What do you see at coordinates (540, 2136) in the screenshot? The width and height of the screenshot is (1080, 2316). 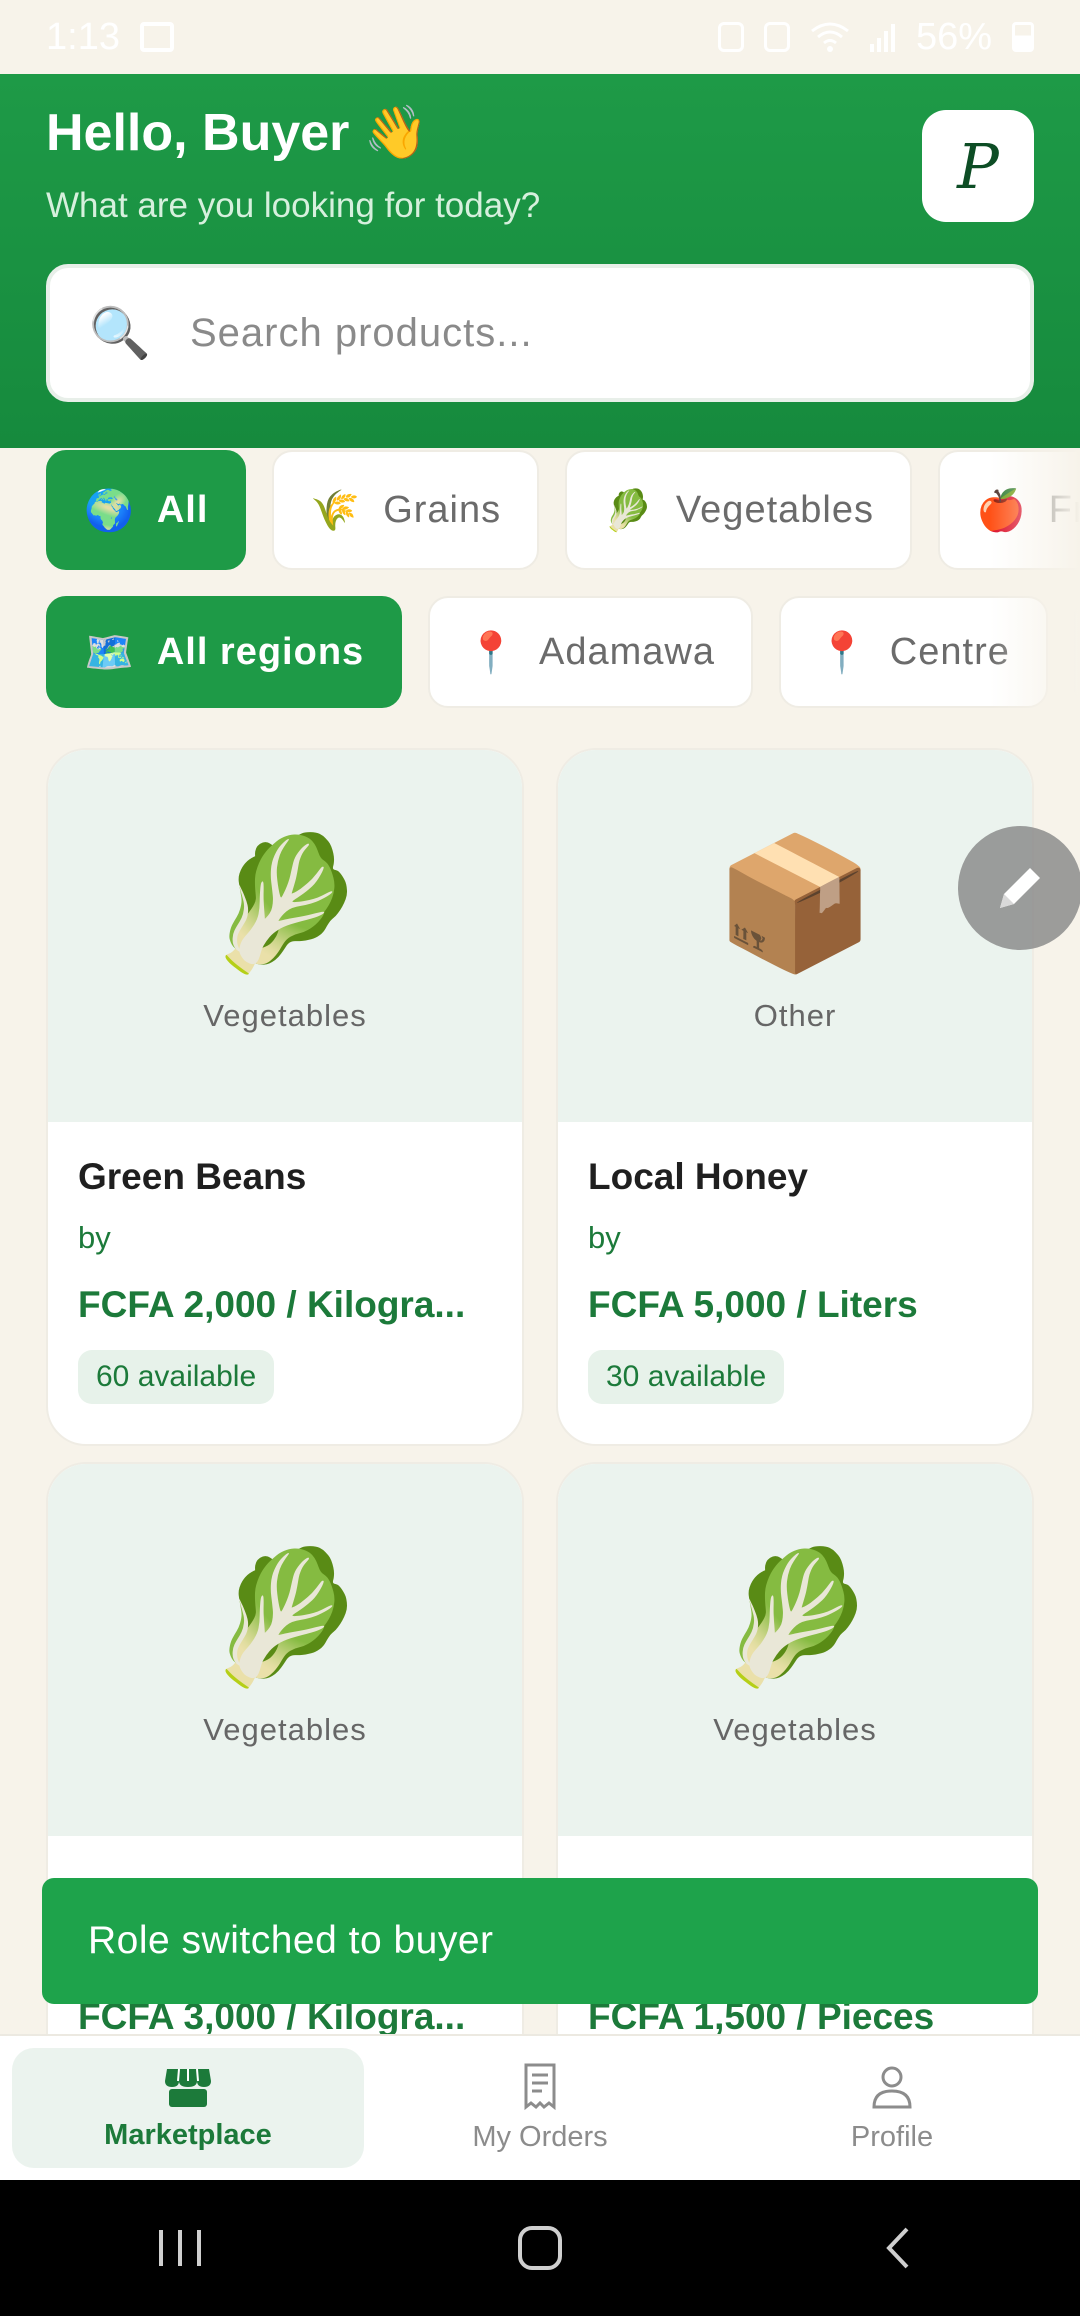 I see `nav-label: My Orders` at bounding box center [540, 2136].